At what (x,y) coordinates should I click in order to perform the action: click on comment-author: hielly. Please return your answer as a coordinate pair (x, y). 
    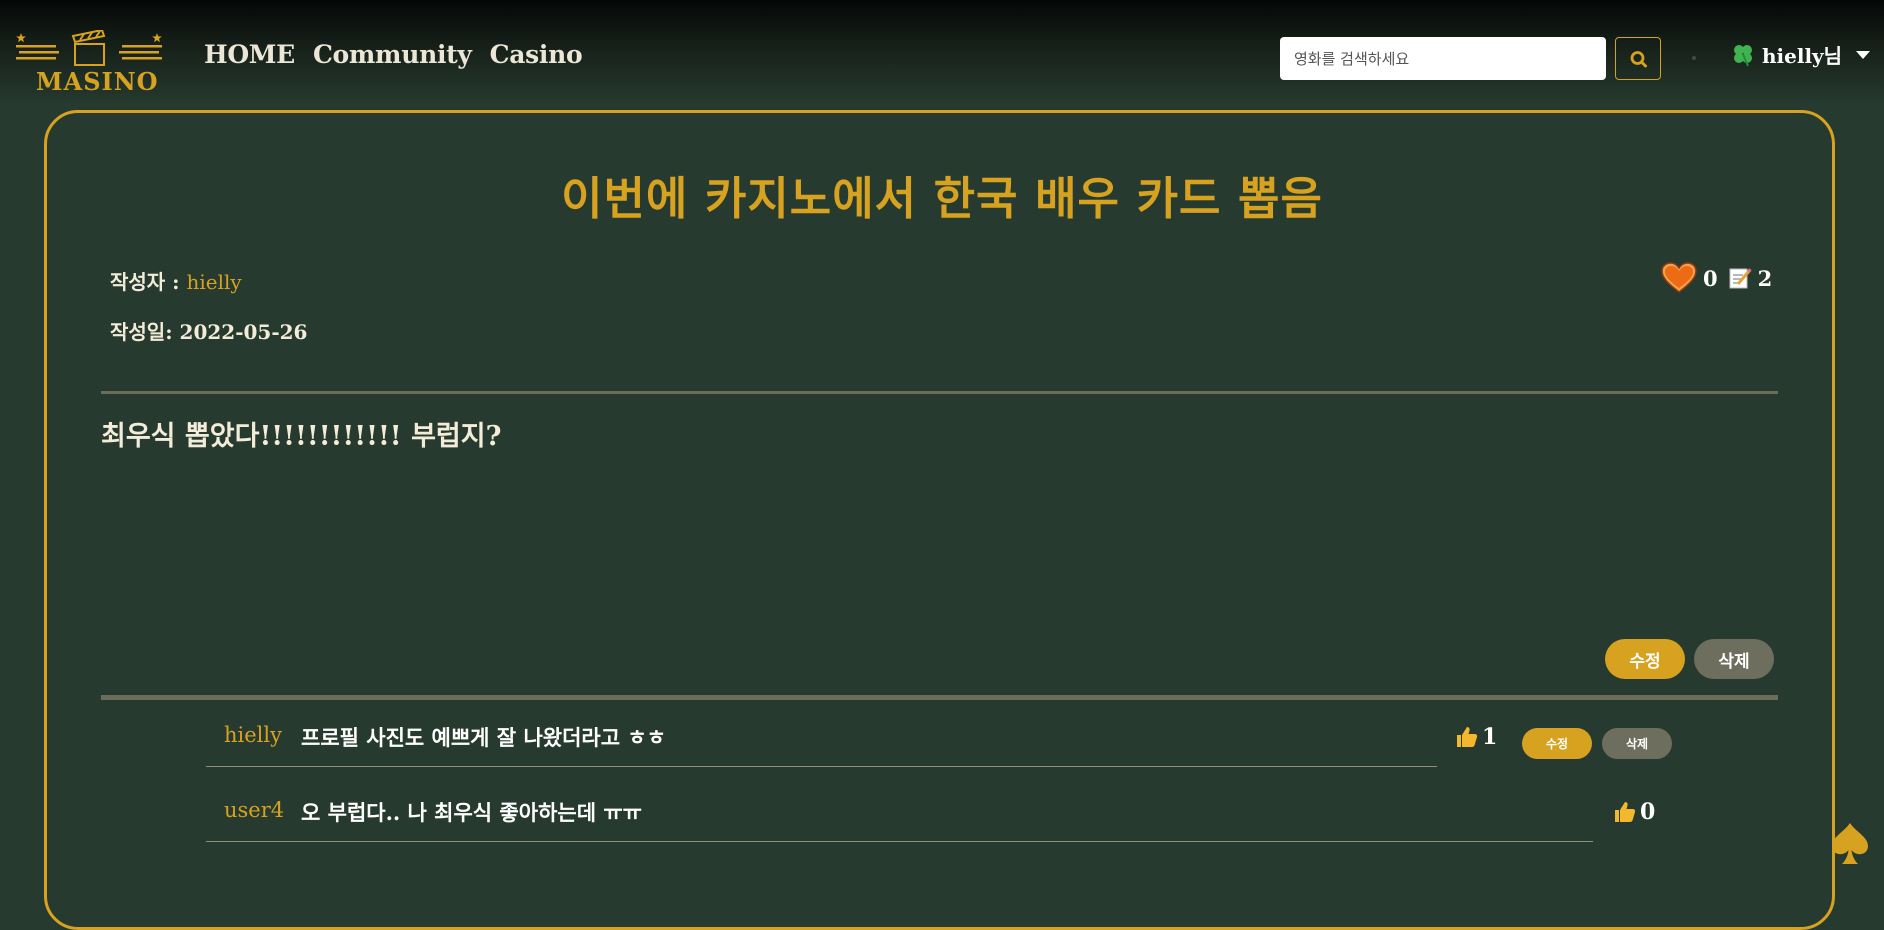
    Looking at the image, I should click on (253, 735).